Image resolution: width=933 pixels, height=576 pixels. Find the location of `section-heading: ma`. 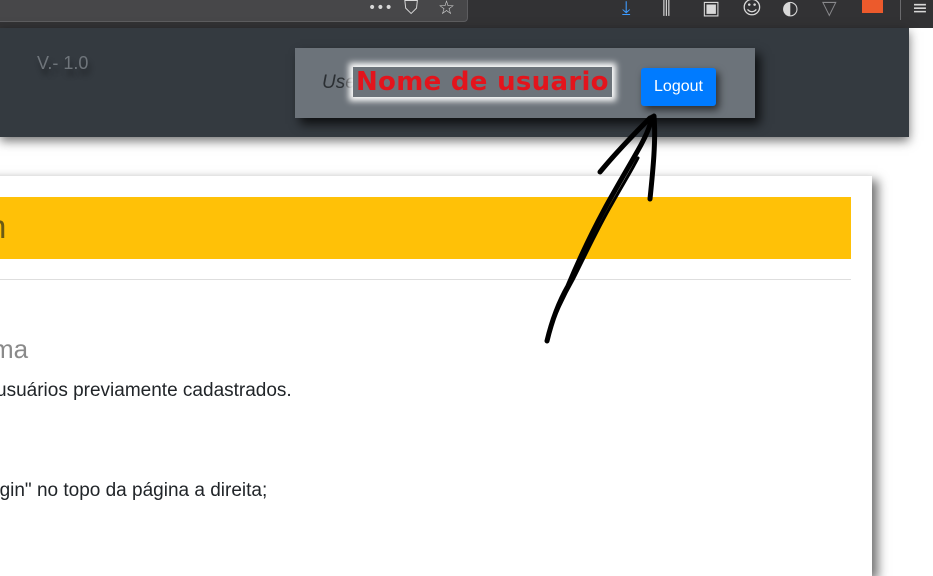

section-heading: ma is located at coordinates (14, 349).